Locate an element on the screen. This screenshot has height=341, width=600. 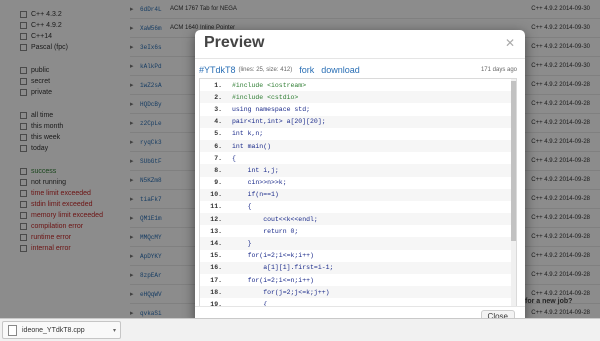
code-text: using namespace std; is located at coordinates (271, 109).